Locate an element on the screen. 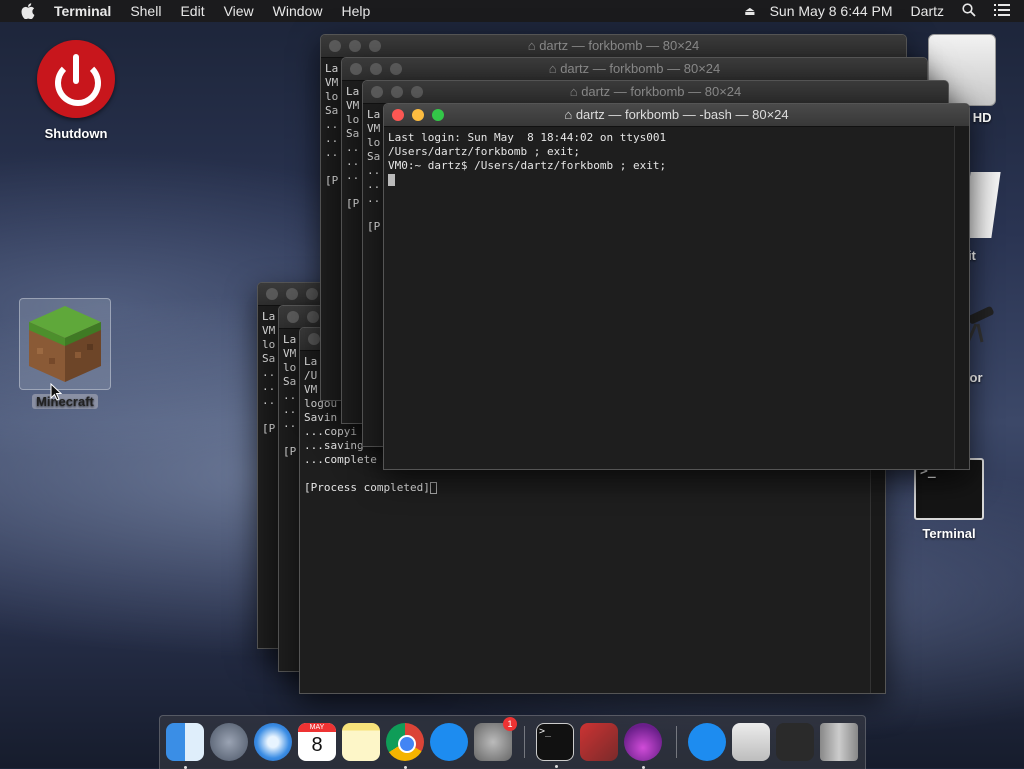 This screenshot has width=1024, height=769. menu-edit: Edit is located at coordinates (192, 11).